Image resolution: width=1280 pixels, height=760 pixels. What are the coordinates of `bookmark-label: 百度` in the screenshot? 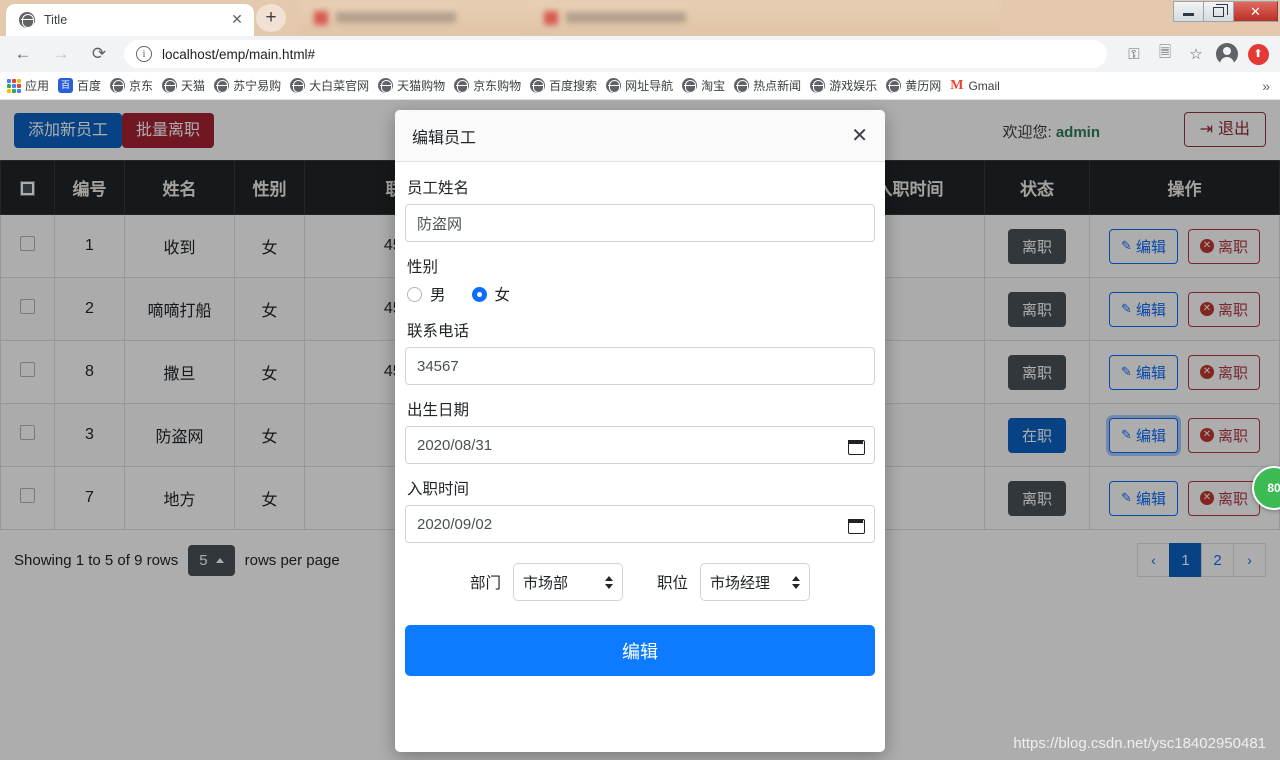 It's located at (89, 86).